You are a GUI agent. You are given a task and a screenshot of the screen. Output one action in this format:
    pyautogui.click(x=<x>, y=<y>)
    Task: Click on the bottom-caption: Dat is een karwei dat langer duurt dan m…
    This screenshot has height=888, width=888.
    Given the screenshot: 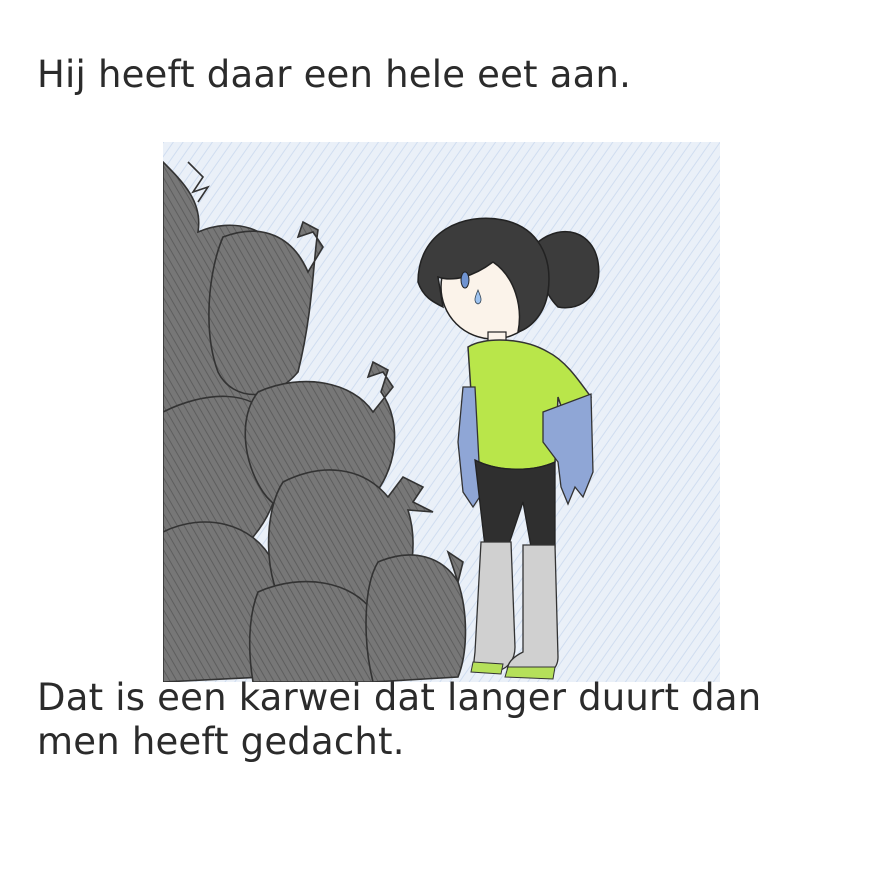 What is the action you would take?
    pyautogui.click(x=399, y=719)
    